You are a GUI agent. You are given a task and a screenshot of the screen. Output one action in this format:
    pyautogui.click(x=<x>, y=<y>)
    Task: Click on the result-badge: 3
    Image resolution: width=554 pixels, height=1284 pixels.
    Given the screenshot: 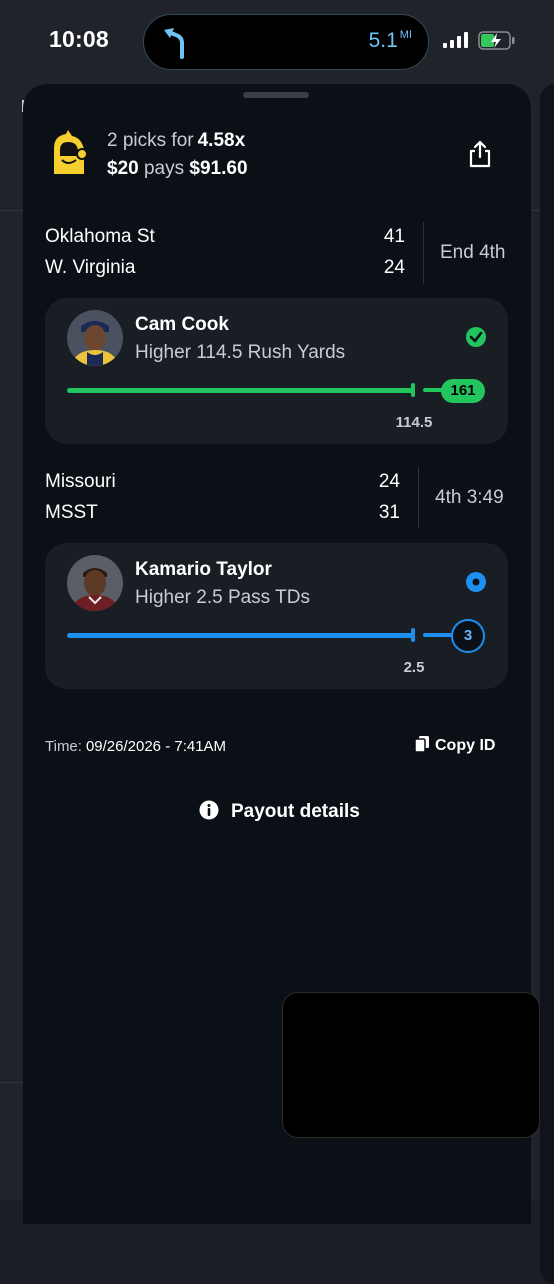 What is the action you would take?
    pyautogui.click(x=468, y=636)
    